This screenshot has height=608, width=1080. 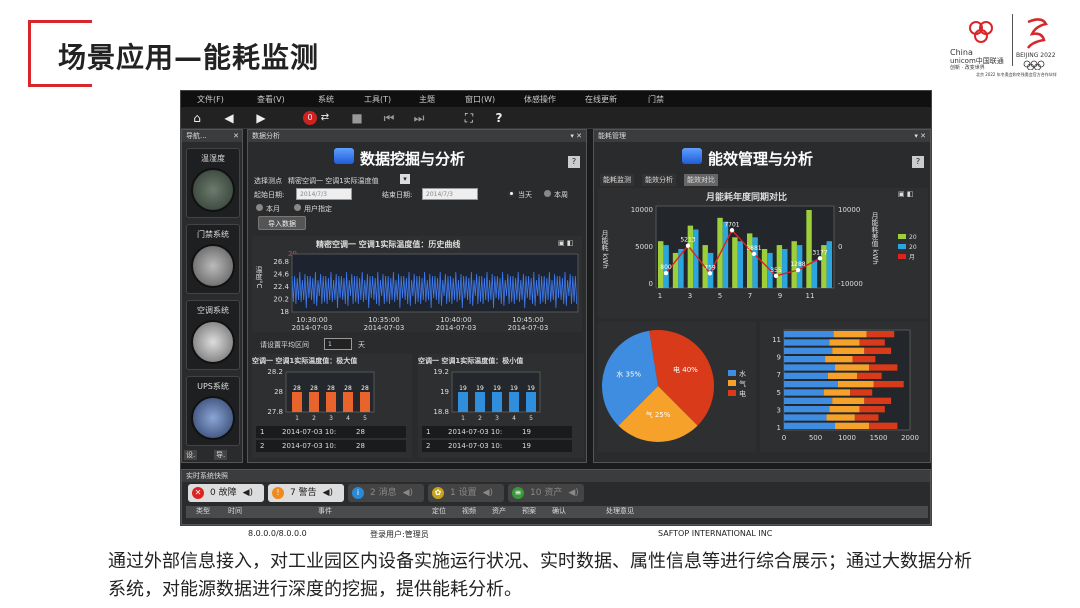 I want to click on nav-item-aircon: 空调系统, so click(x=213, y=335).